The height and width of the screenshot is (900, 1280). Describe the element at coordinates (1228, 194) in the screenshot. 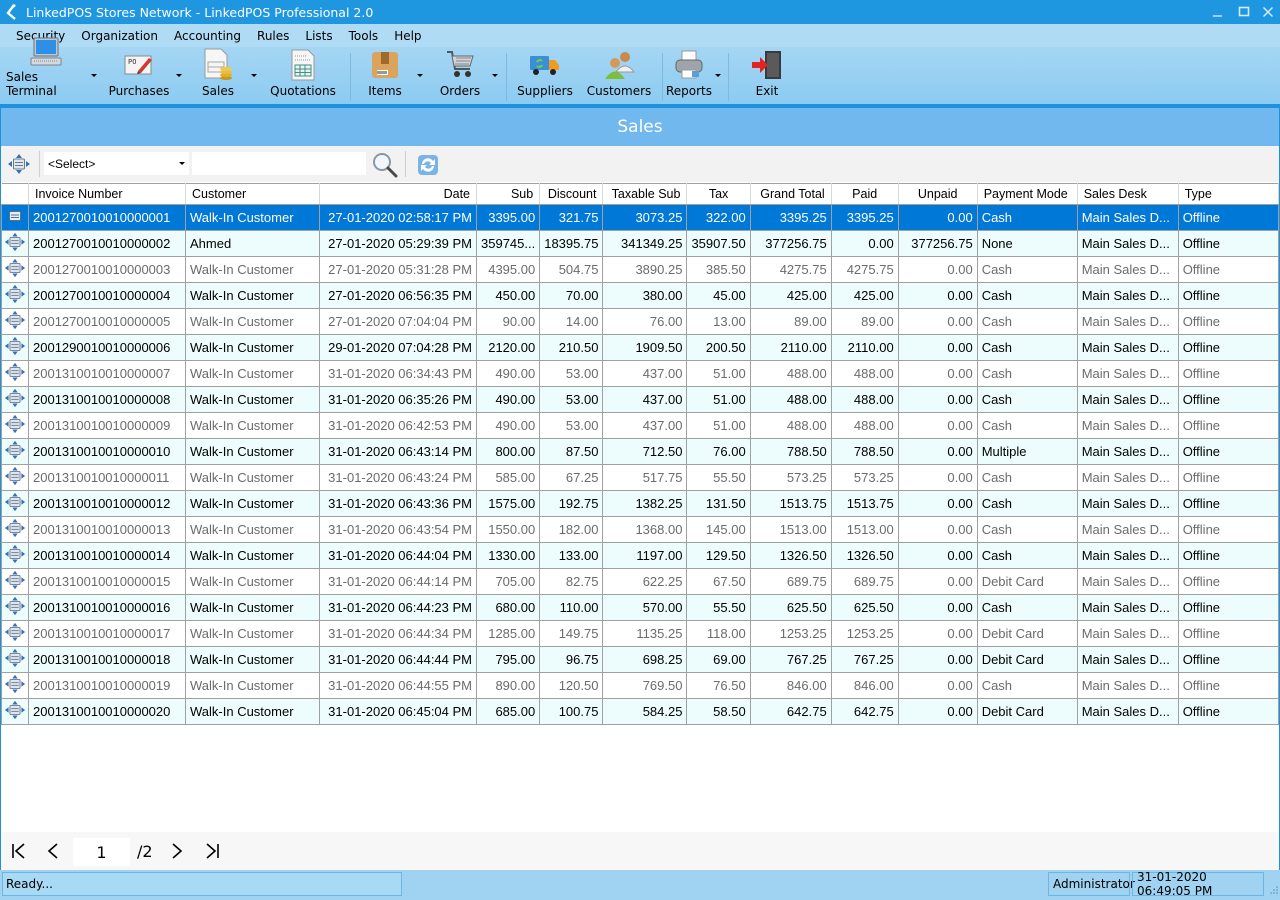

I see `column-header-type: Type` at that location.